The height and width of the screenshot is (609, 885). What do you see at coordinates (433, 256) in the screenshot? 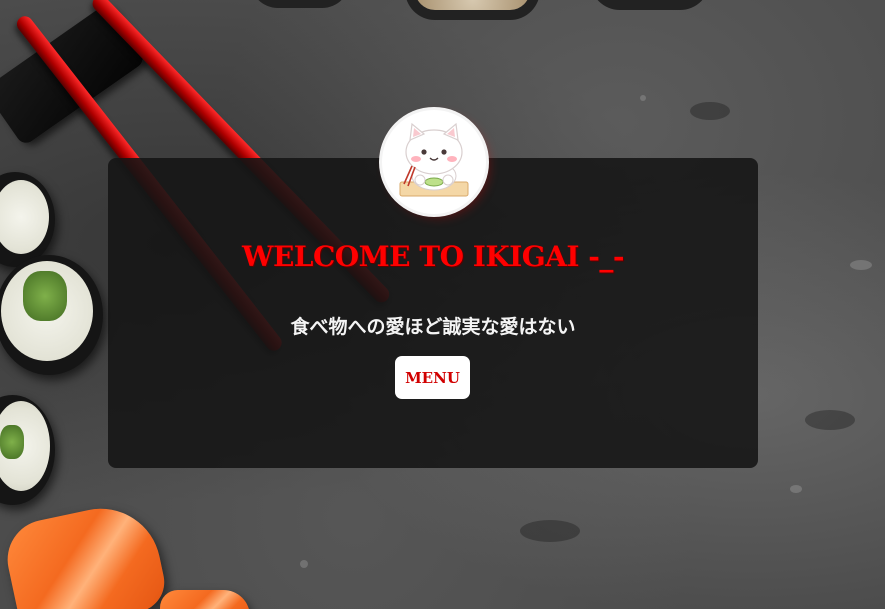
I see `page-title: WELCOME TO IKIGAI -_-` at bounding box center [433, 256].